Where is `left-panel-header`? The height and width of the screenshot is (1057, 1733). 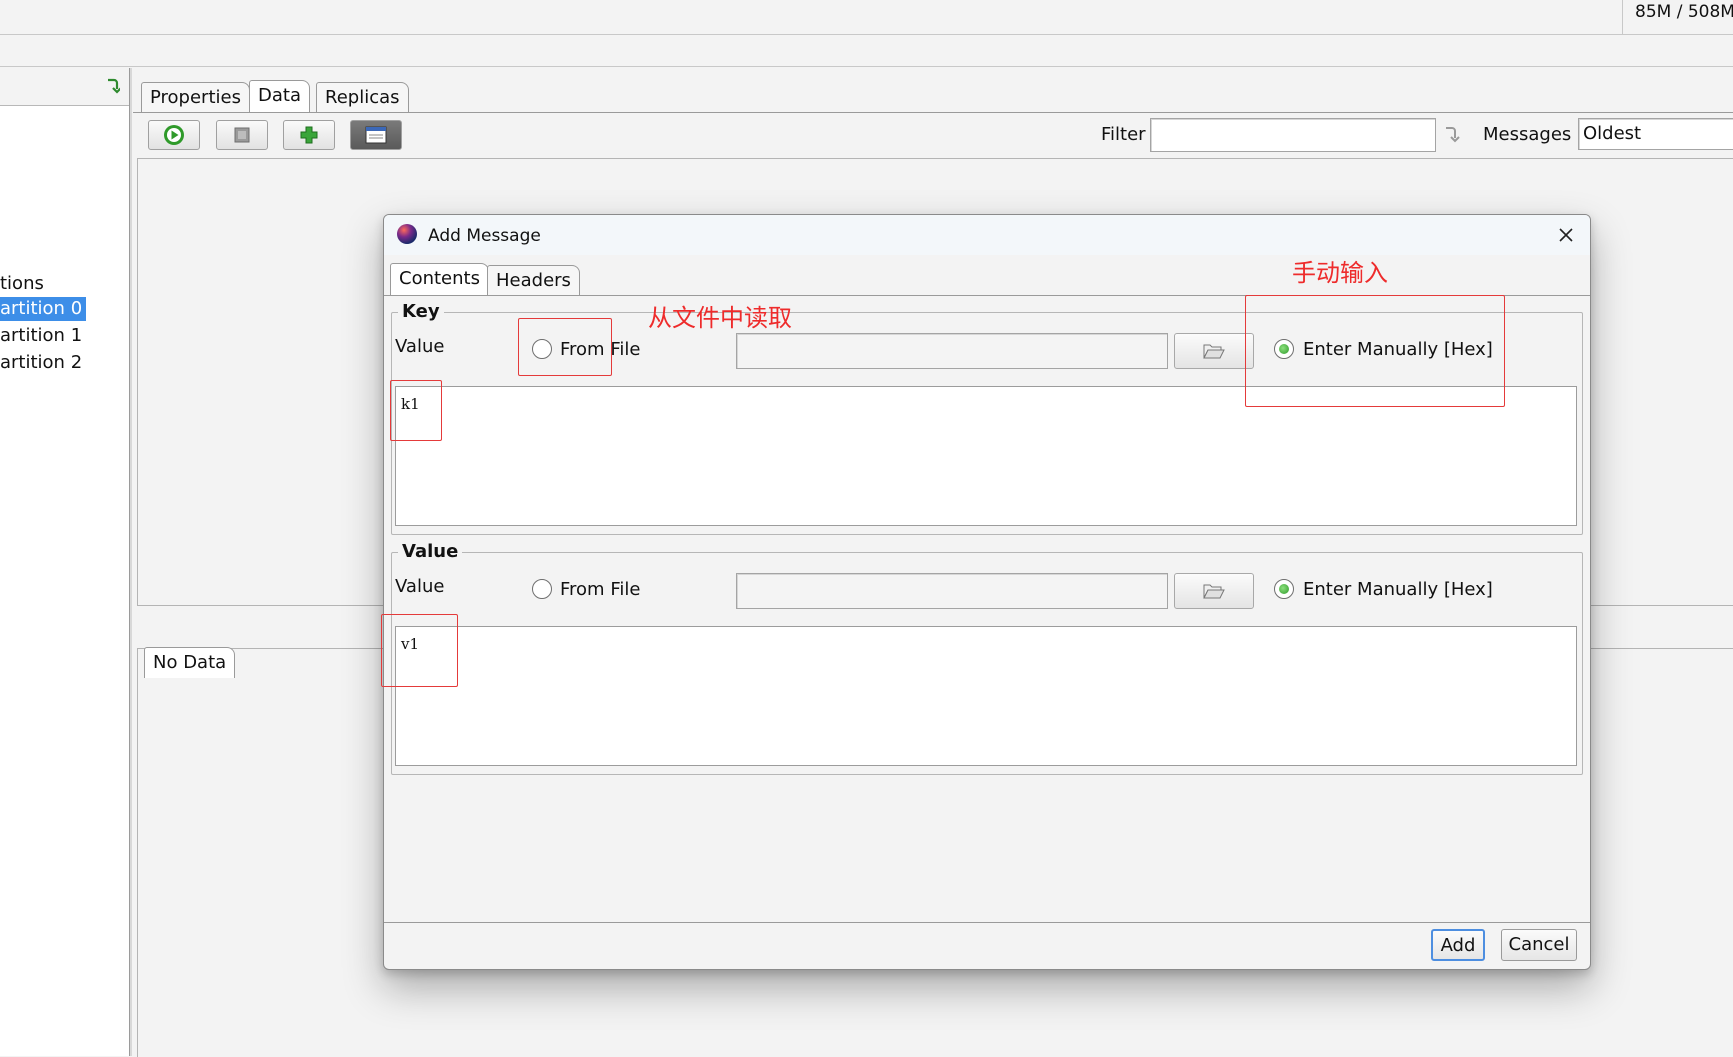 left-panel-header is located at coordinates (64, 87).